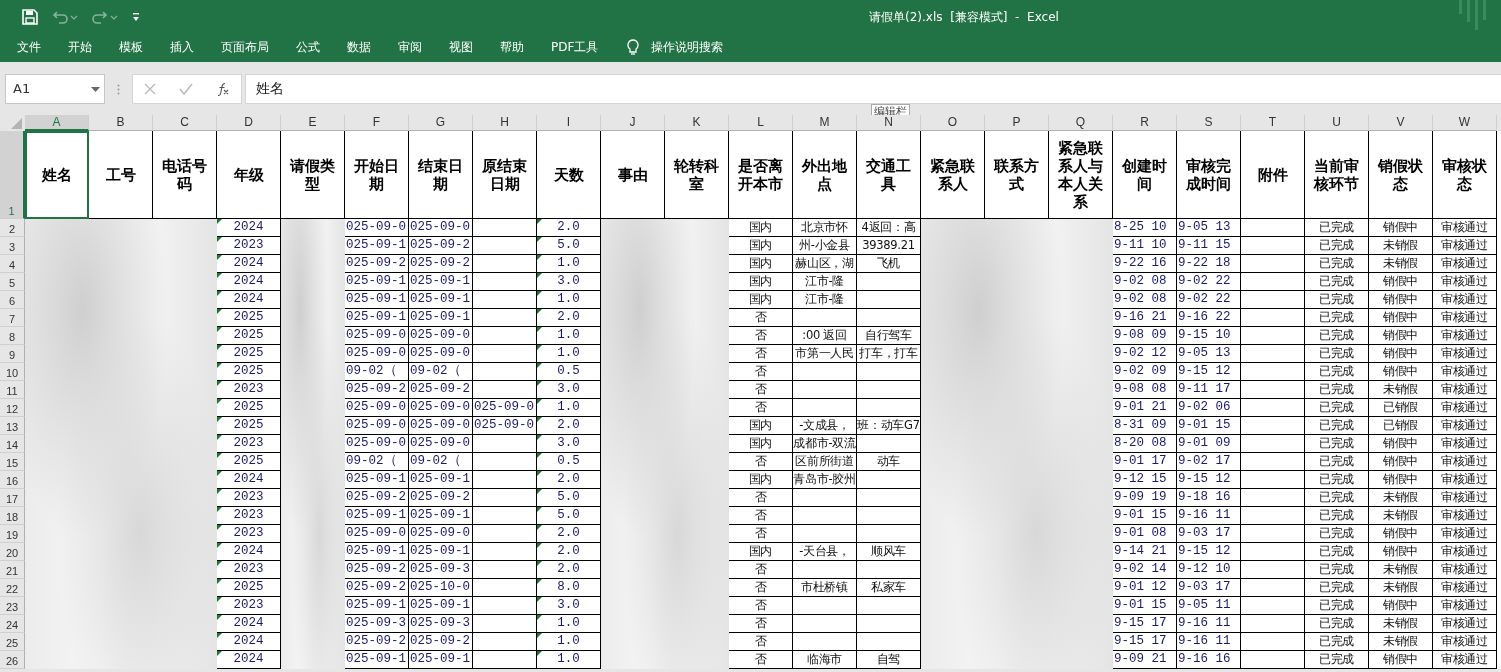 The height and width of the screenshot is (672, 1501). I want to click on customize-caret-icon, so click(136, 16).